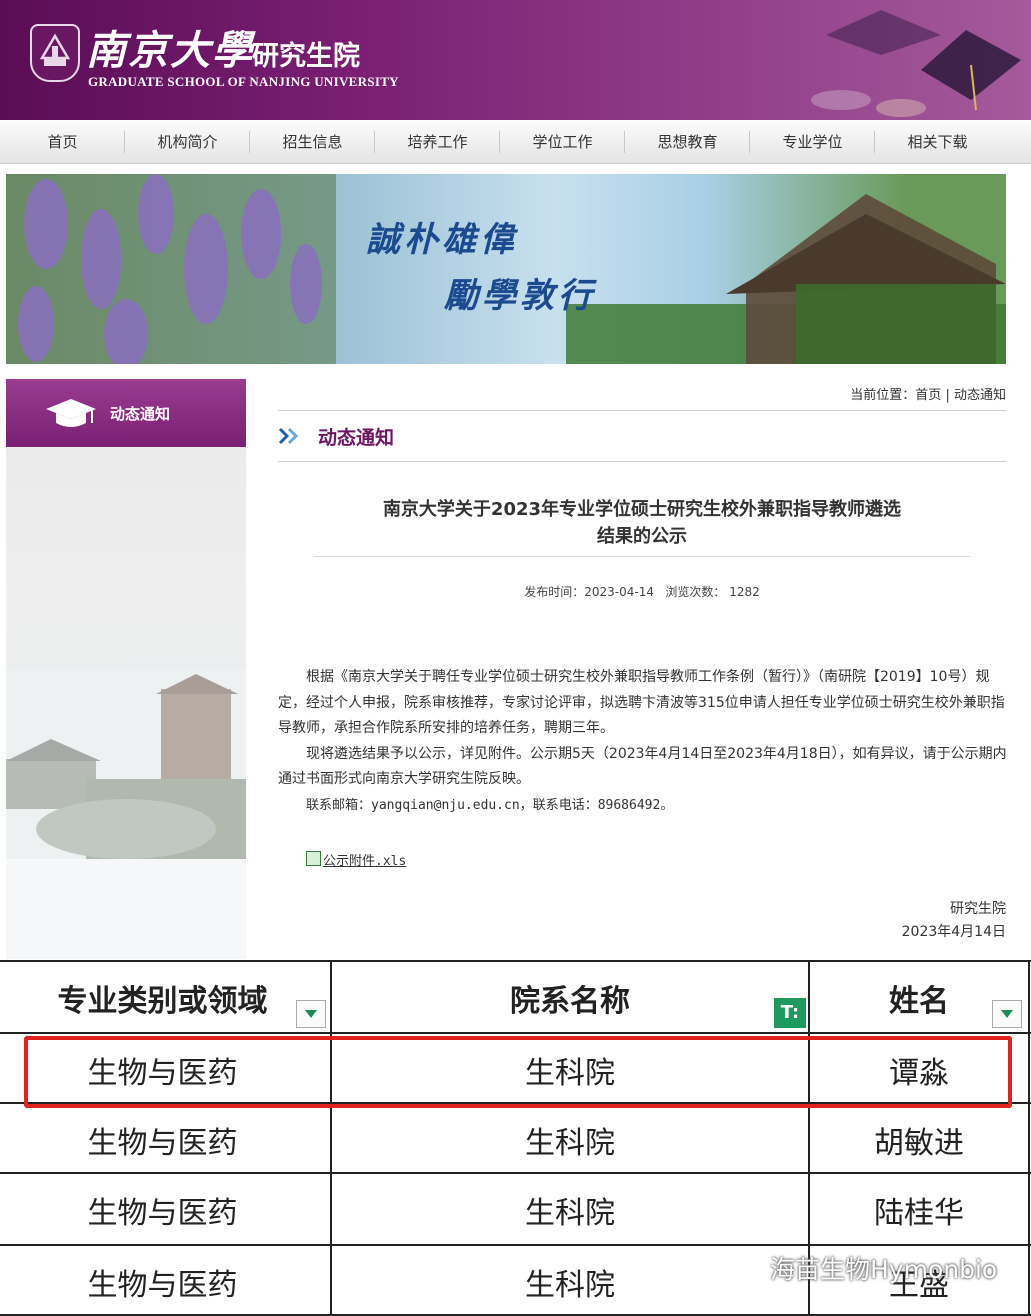  I want to click on university-logo-text: 南京大學, so click(170, 47).